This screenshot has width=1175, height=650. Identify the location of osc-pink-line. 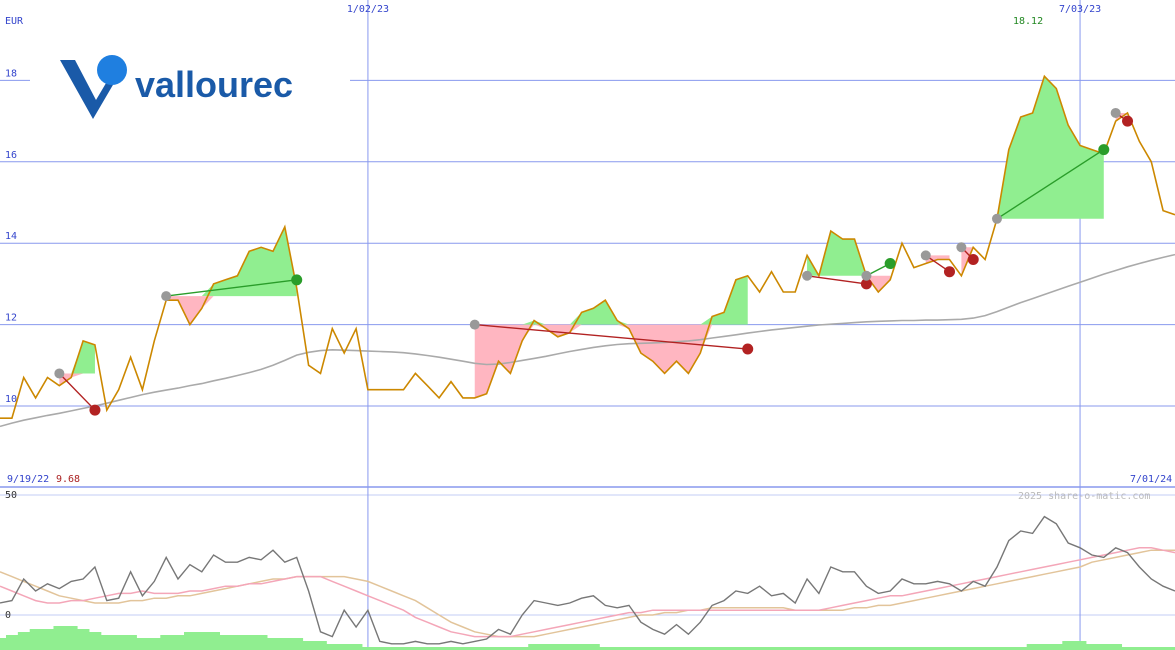
(587, 592).